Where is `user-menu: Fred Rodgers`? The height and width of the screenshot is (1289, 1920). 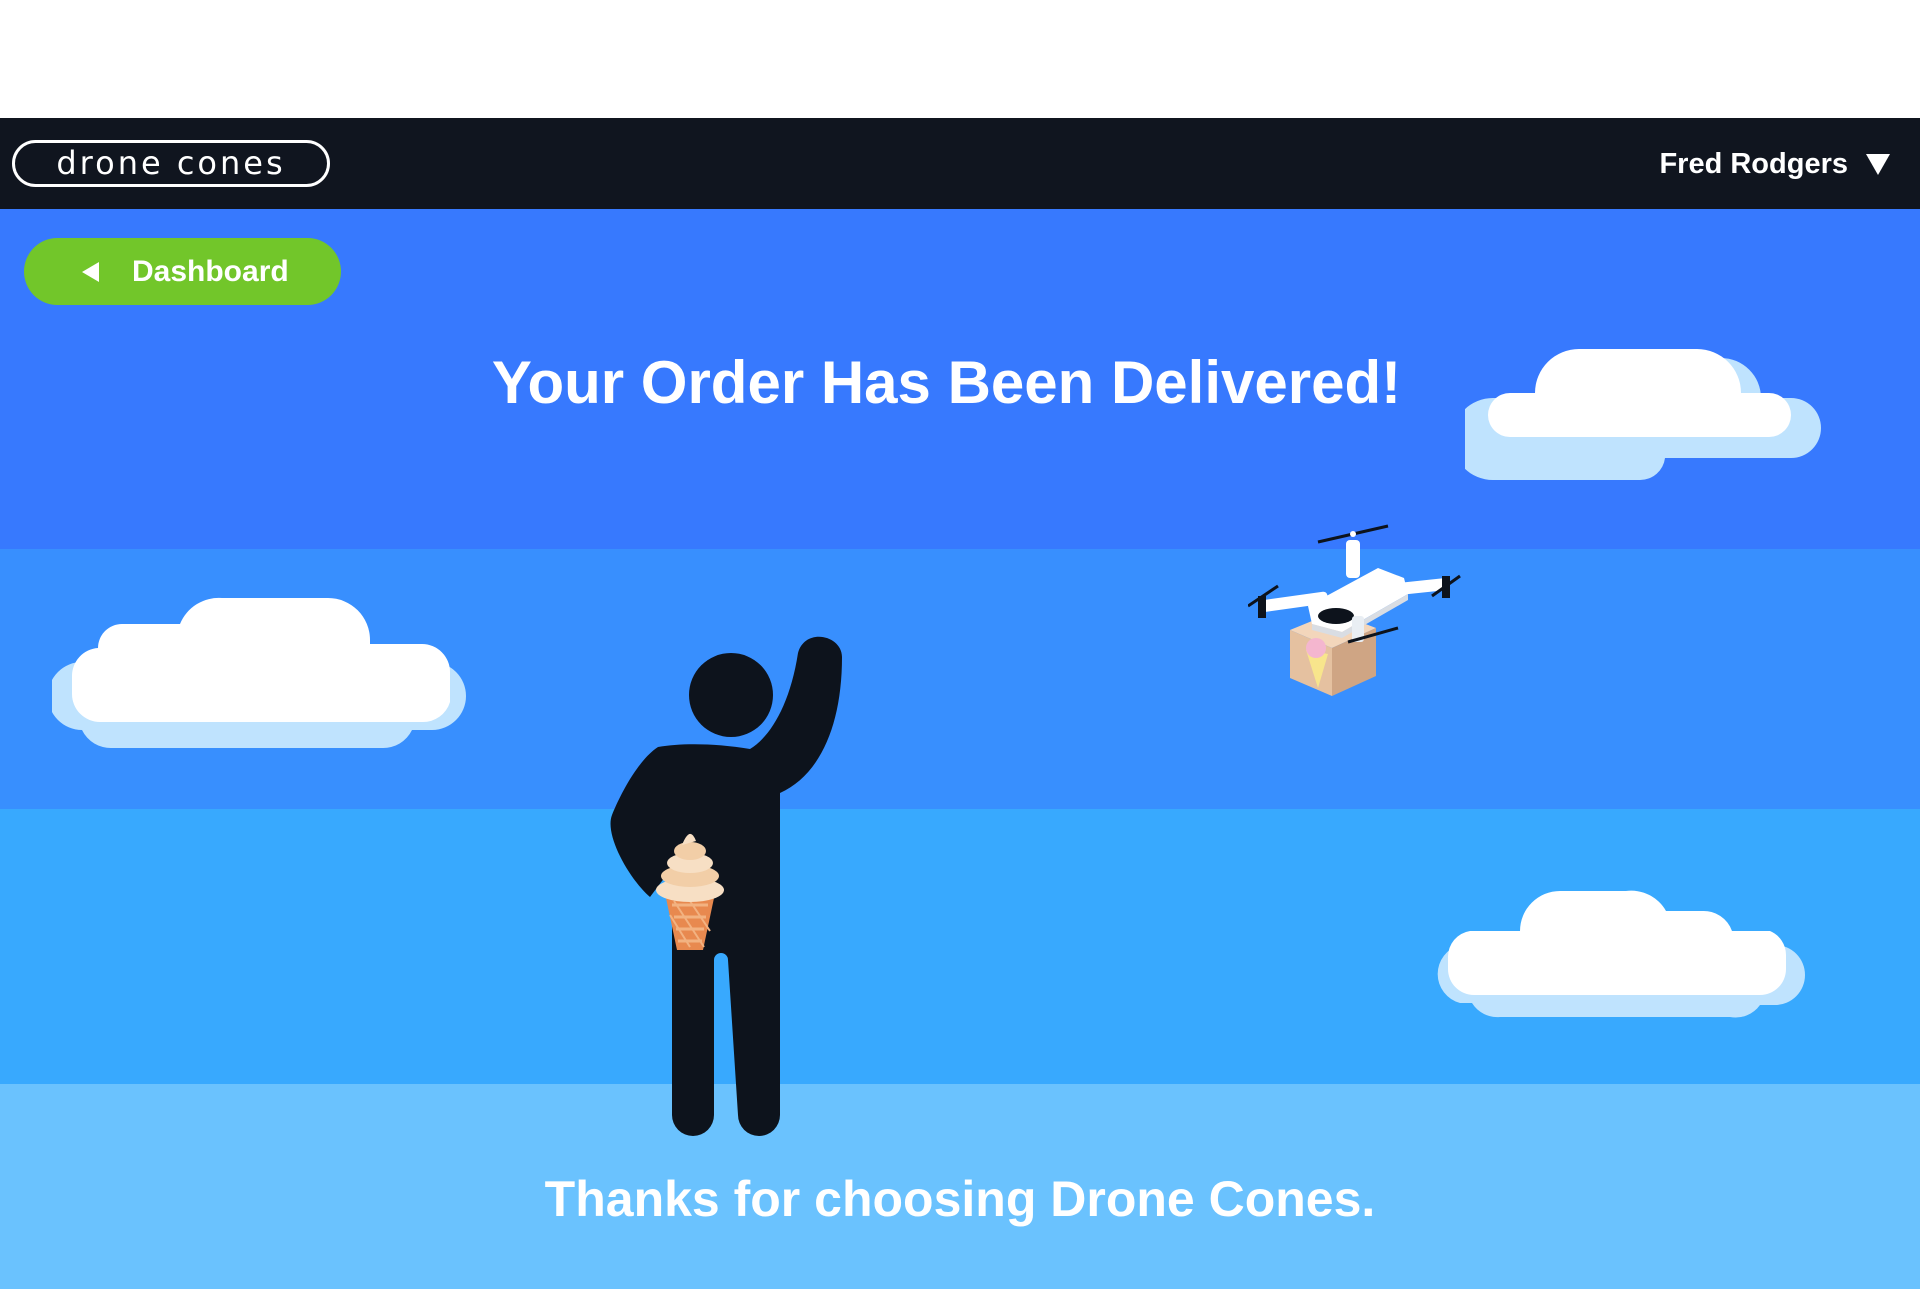 user-menu: Fred Rodgers is located at coordinates (1774, 164).